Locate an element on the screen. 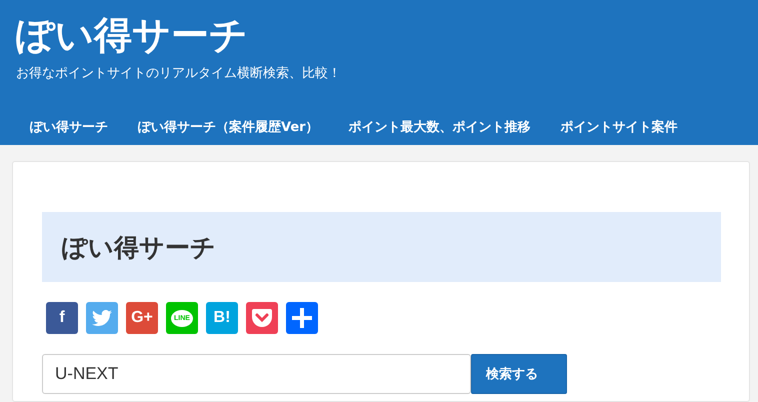 The image size is (758, 402). nav-link: ぽい得サーチ is located at coordinates (69, 127).